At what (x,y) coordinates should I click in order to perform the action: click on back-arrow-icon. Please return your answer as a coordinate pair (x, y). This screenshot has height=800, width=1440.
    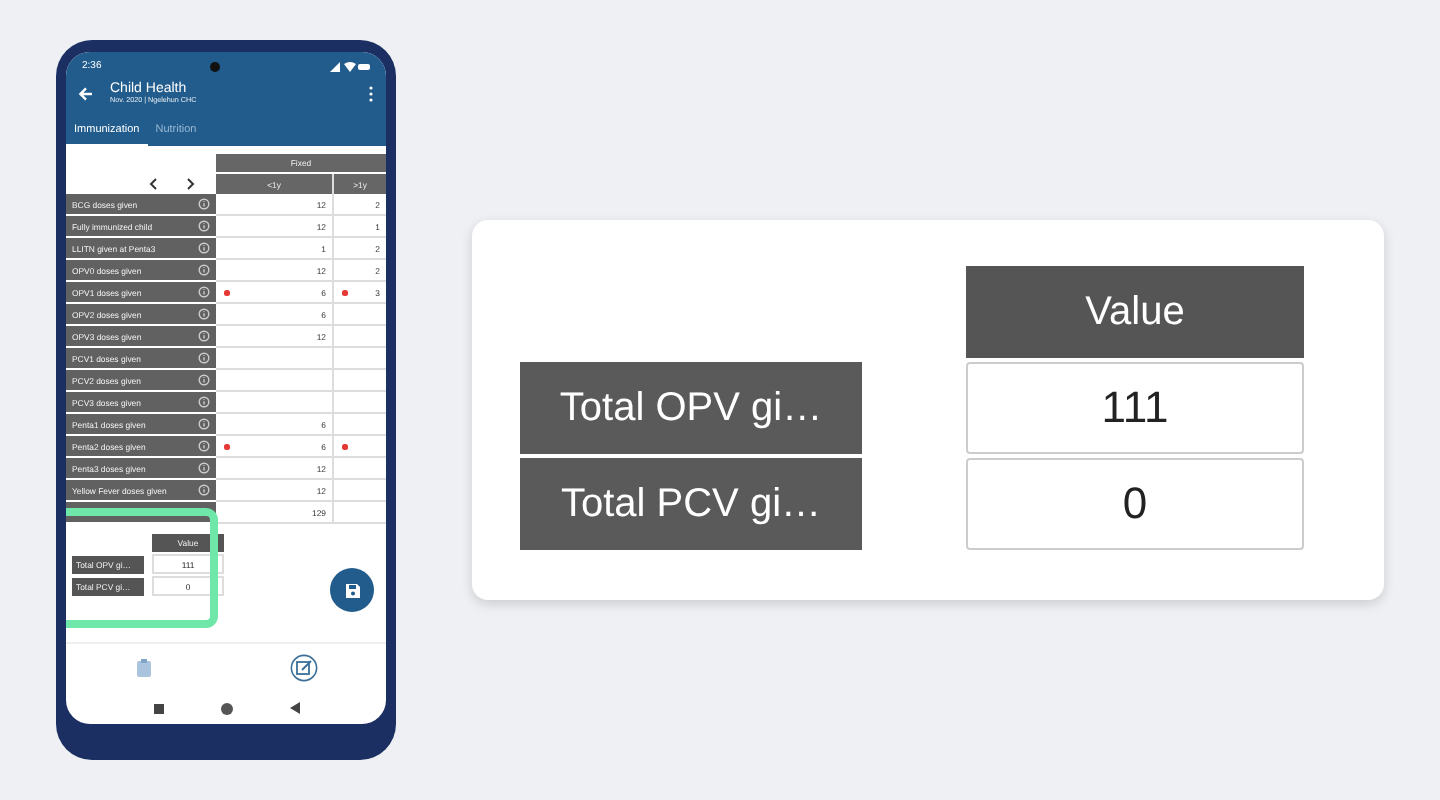
    Looking at the image, I should click on (86, 93).